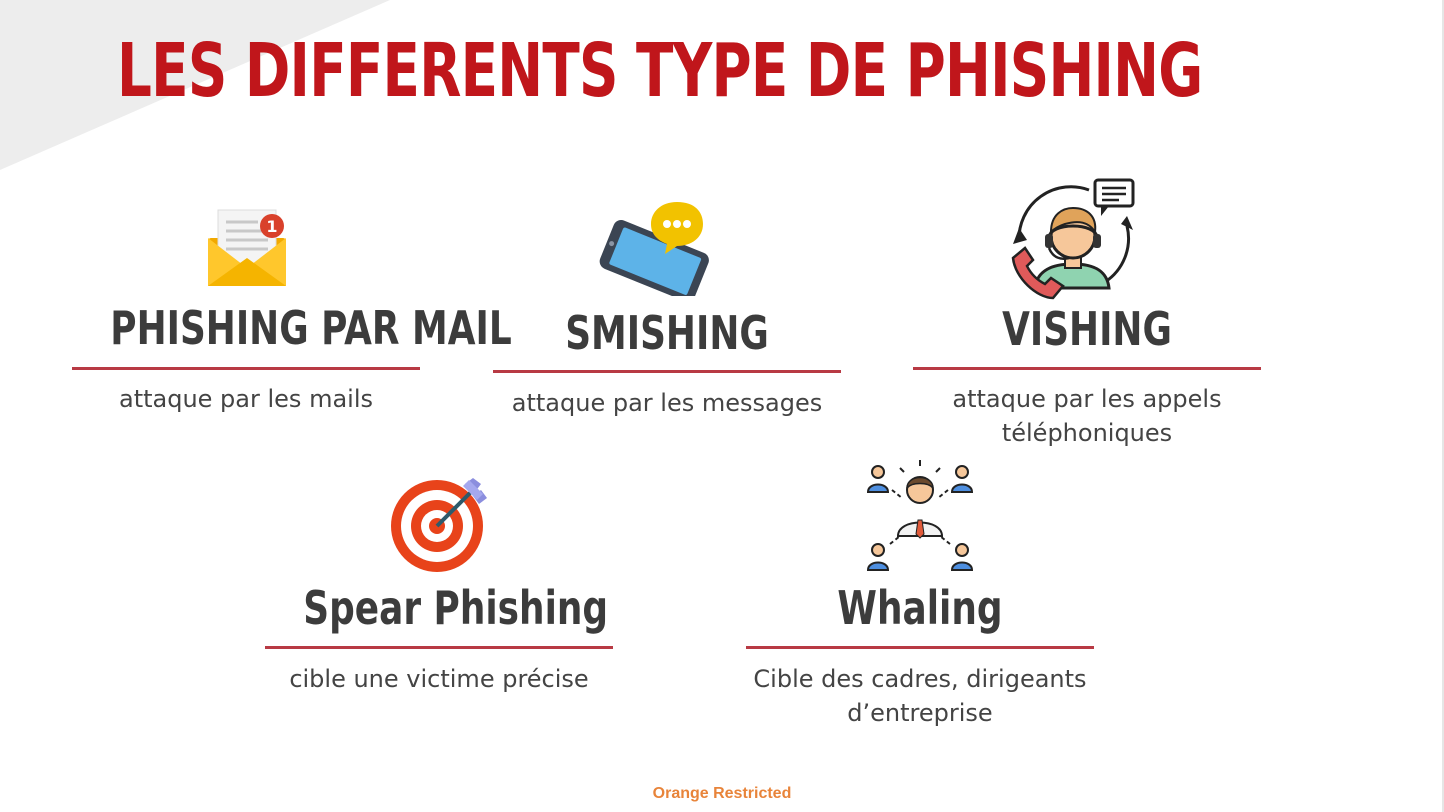 Image resolution: width=1444 pixels, height=812 pixels. What do you see at coordinates (439, 679) in the screenshot?
I see `card-description: cible une victime précise` at bounding box center [439, 679].